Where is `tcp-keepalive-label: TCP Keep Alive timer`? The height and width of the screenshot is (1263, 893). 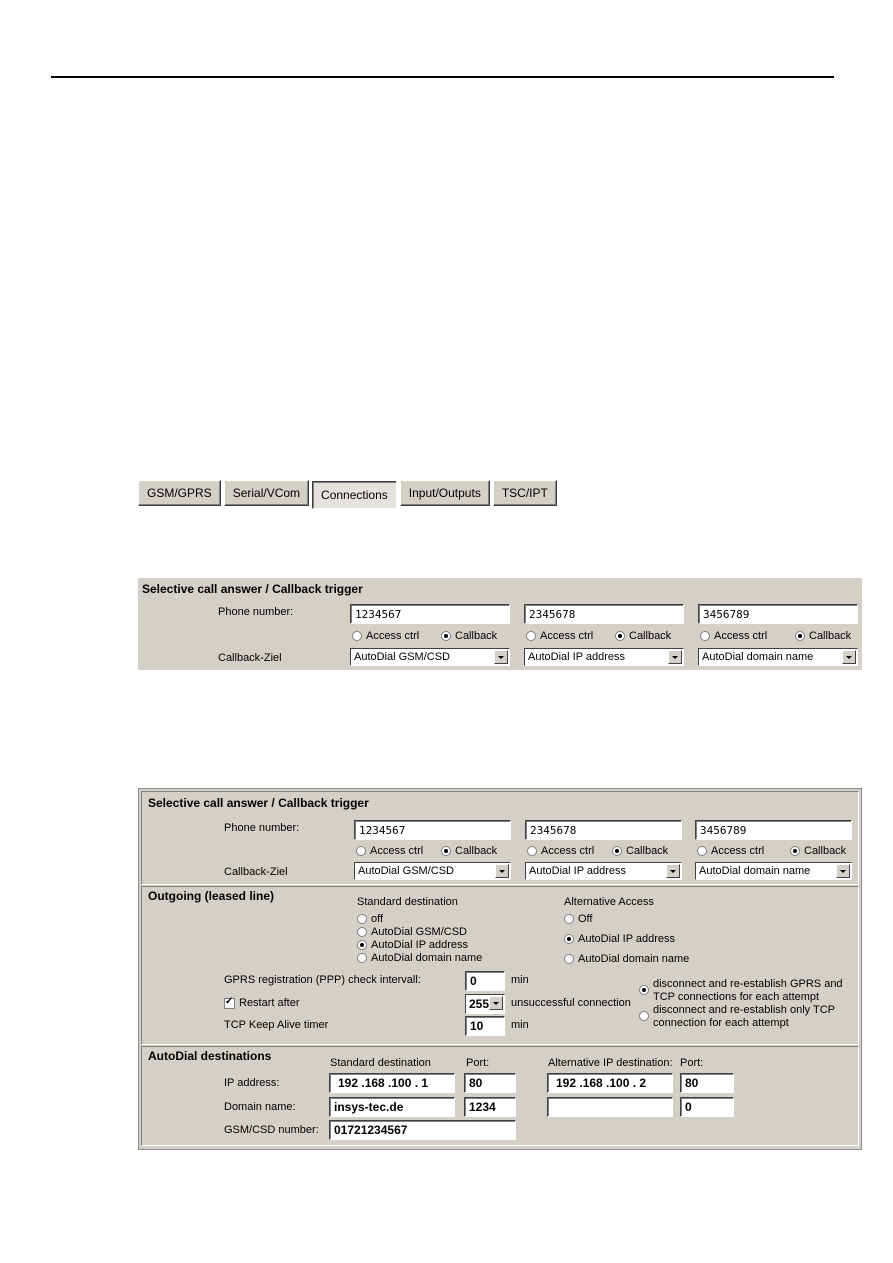
tcp-keepalive-label: TCP Keep Alive timer is located at coordinates (276, 1025).